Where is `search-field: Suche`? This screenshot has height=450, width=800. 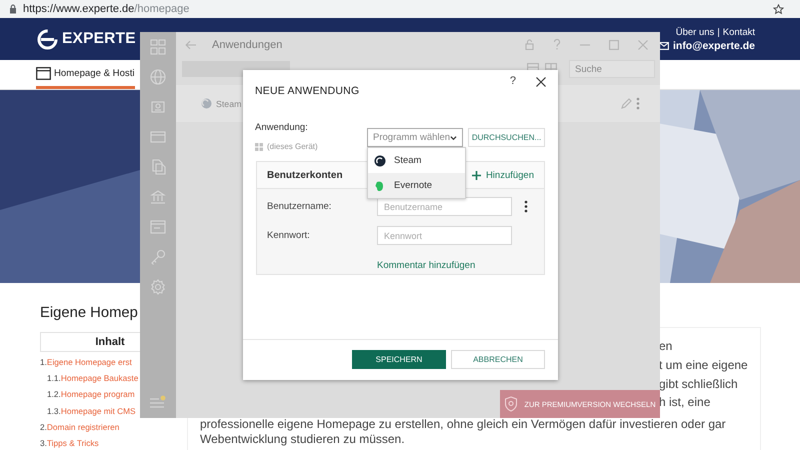
search-field: Suche is located at coordinates (612, 69).